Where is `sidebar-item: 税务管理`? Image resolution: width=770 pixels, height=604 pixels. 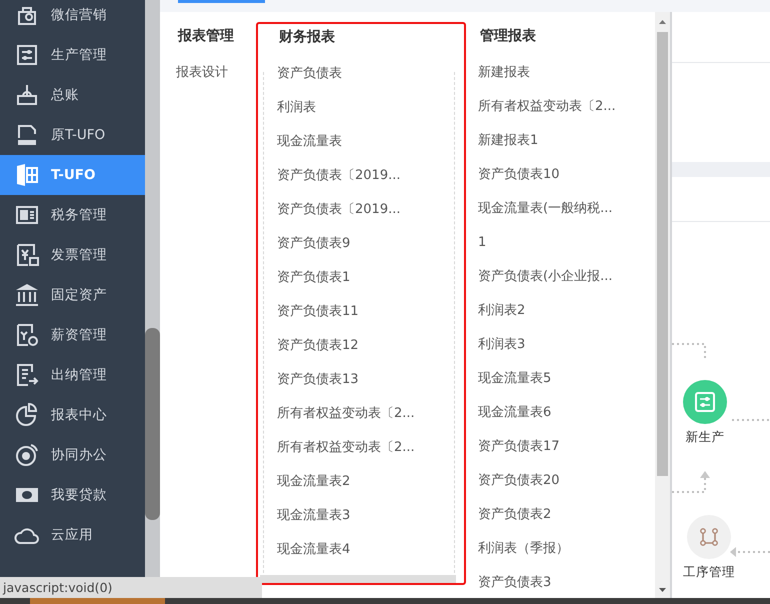 sidebar-item: 税务管理 is located at coordinates (72, 215).